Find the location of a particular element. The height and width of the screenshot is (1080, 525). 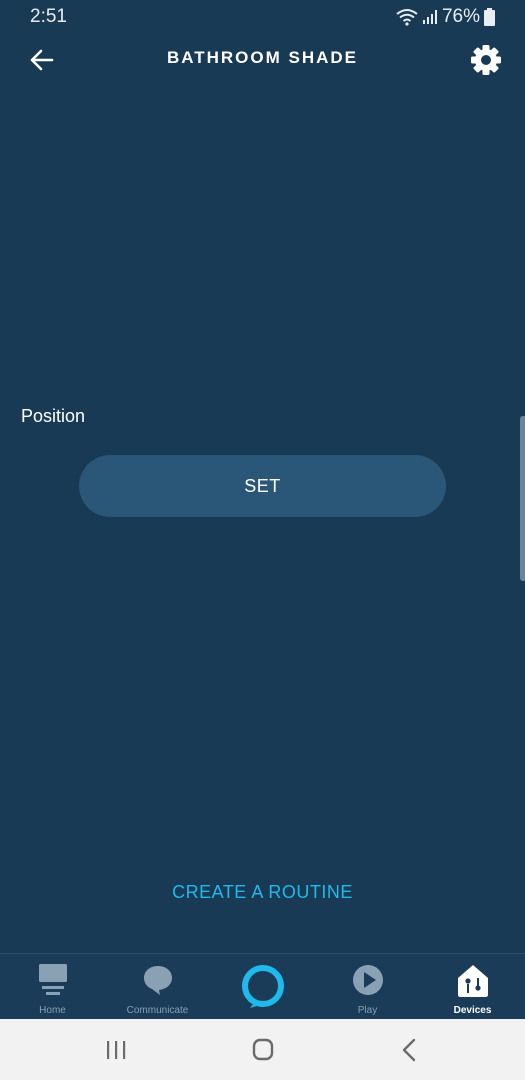

home-icon is located at coordinates (52, 979).